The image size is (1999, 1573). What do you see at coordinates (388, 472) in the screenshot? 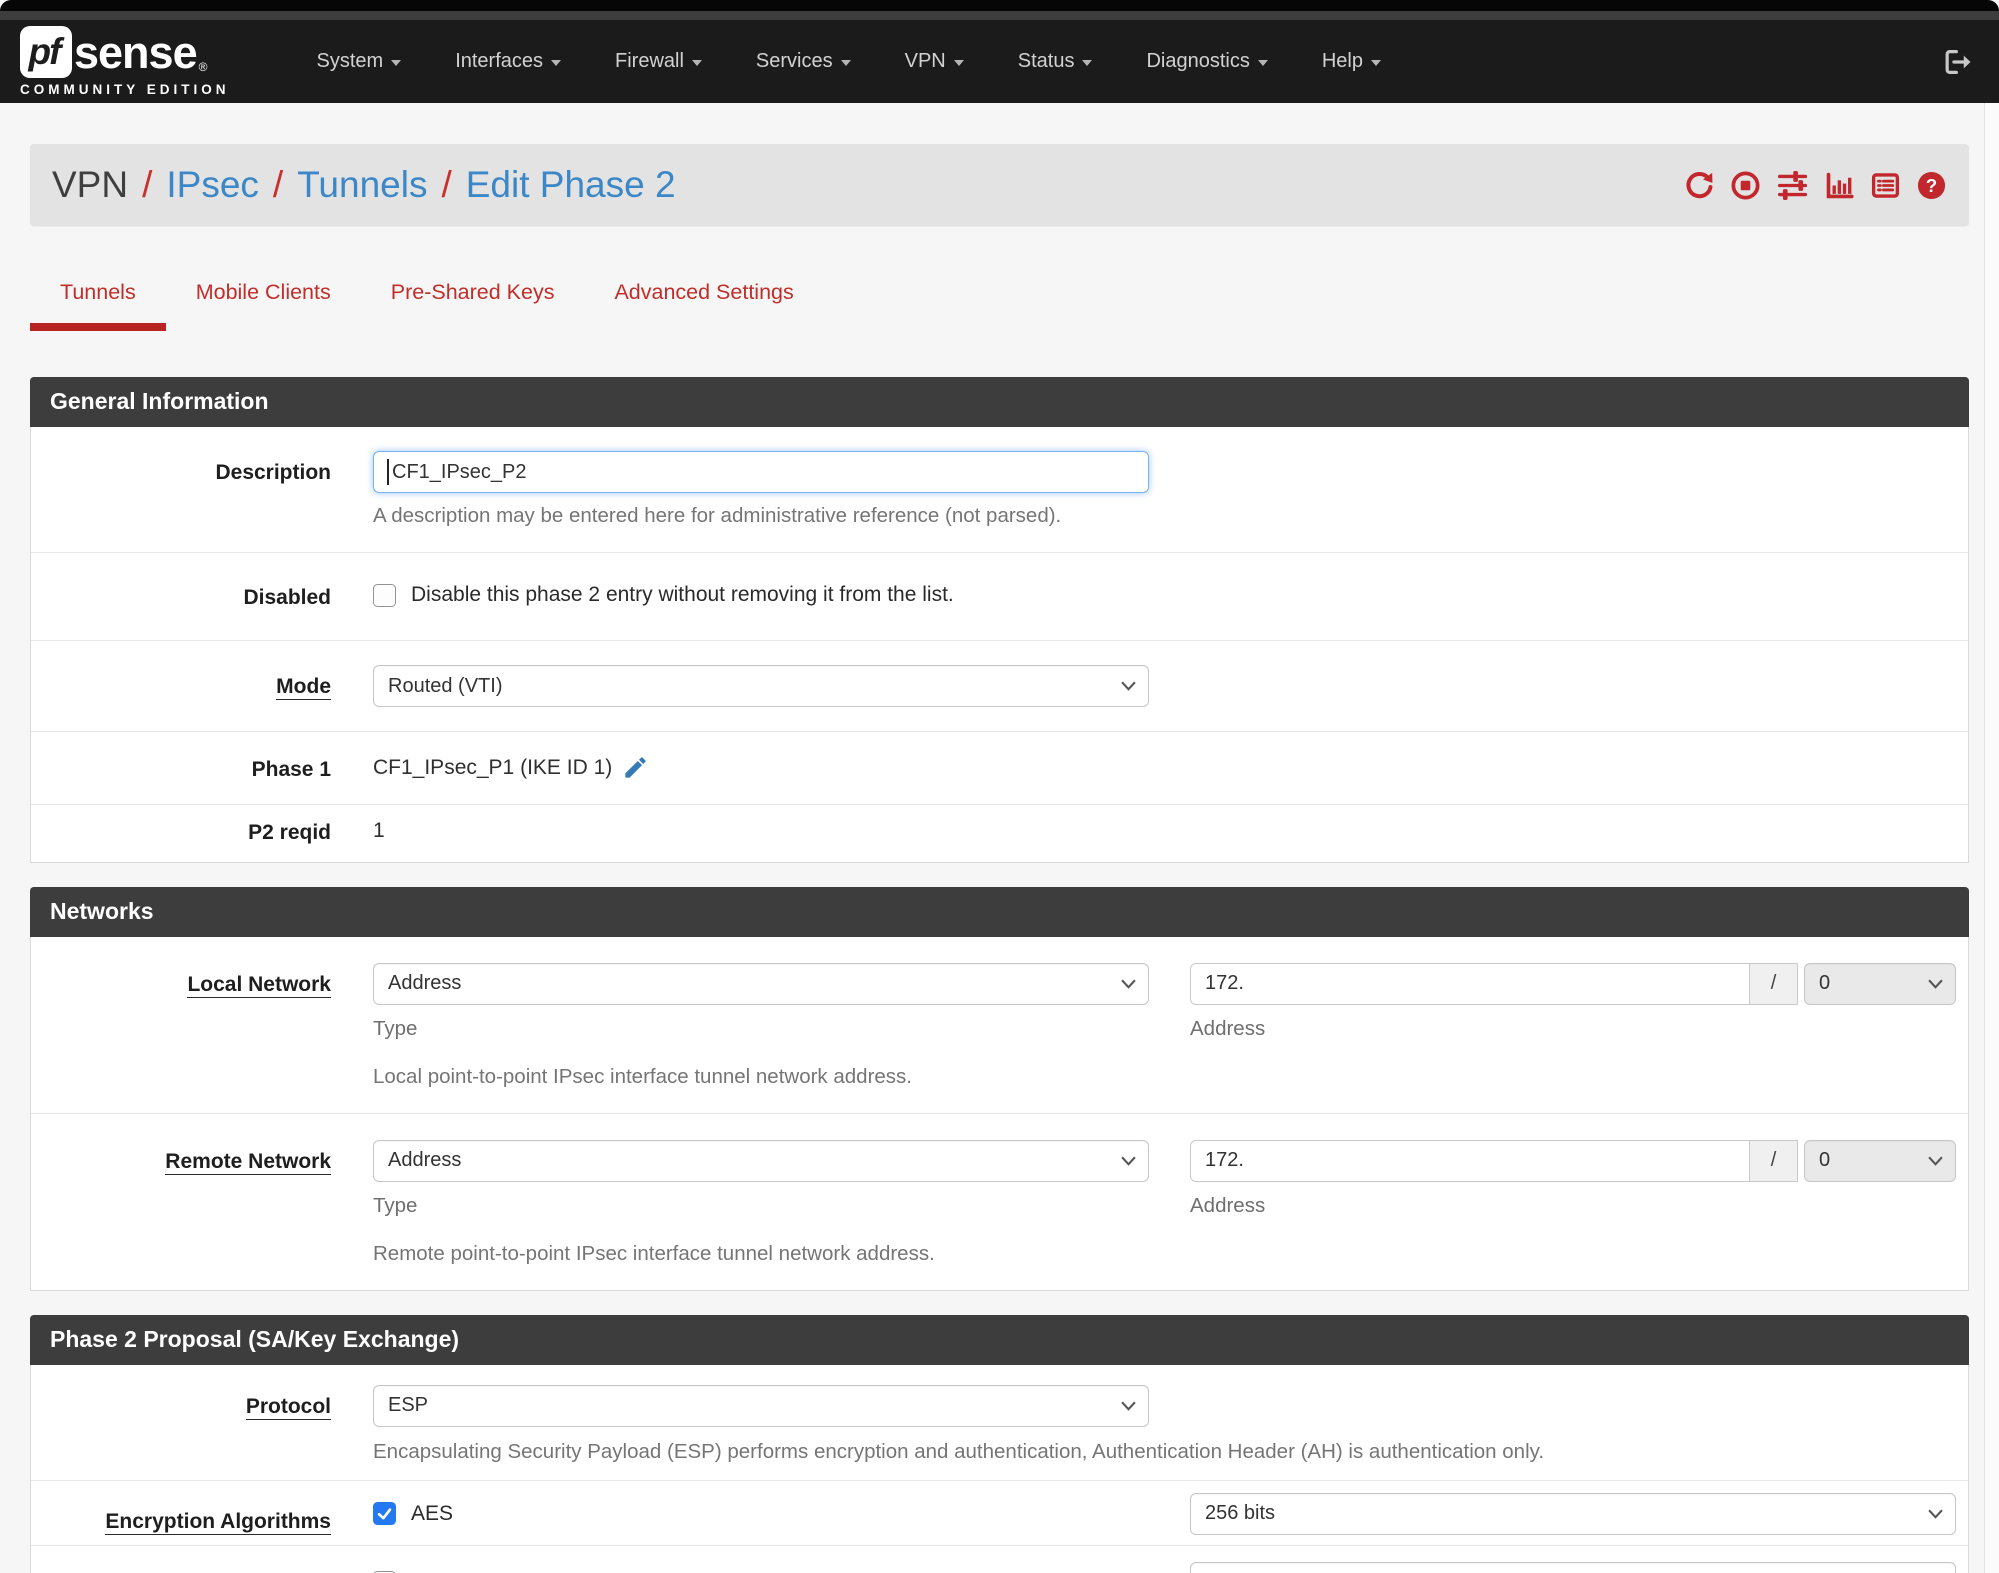
I see `text-cursor` at bounding box center [388, 472].